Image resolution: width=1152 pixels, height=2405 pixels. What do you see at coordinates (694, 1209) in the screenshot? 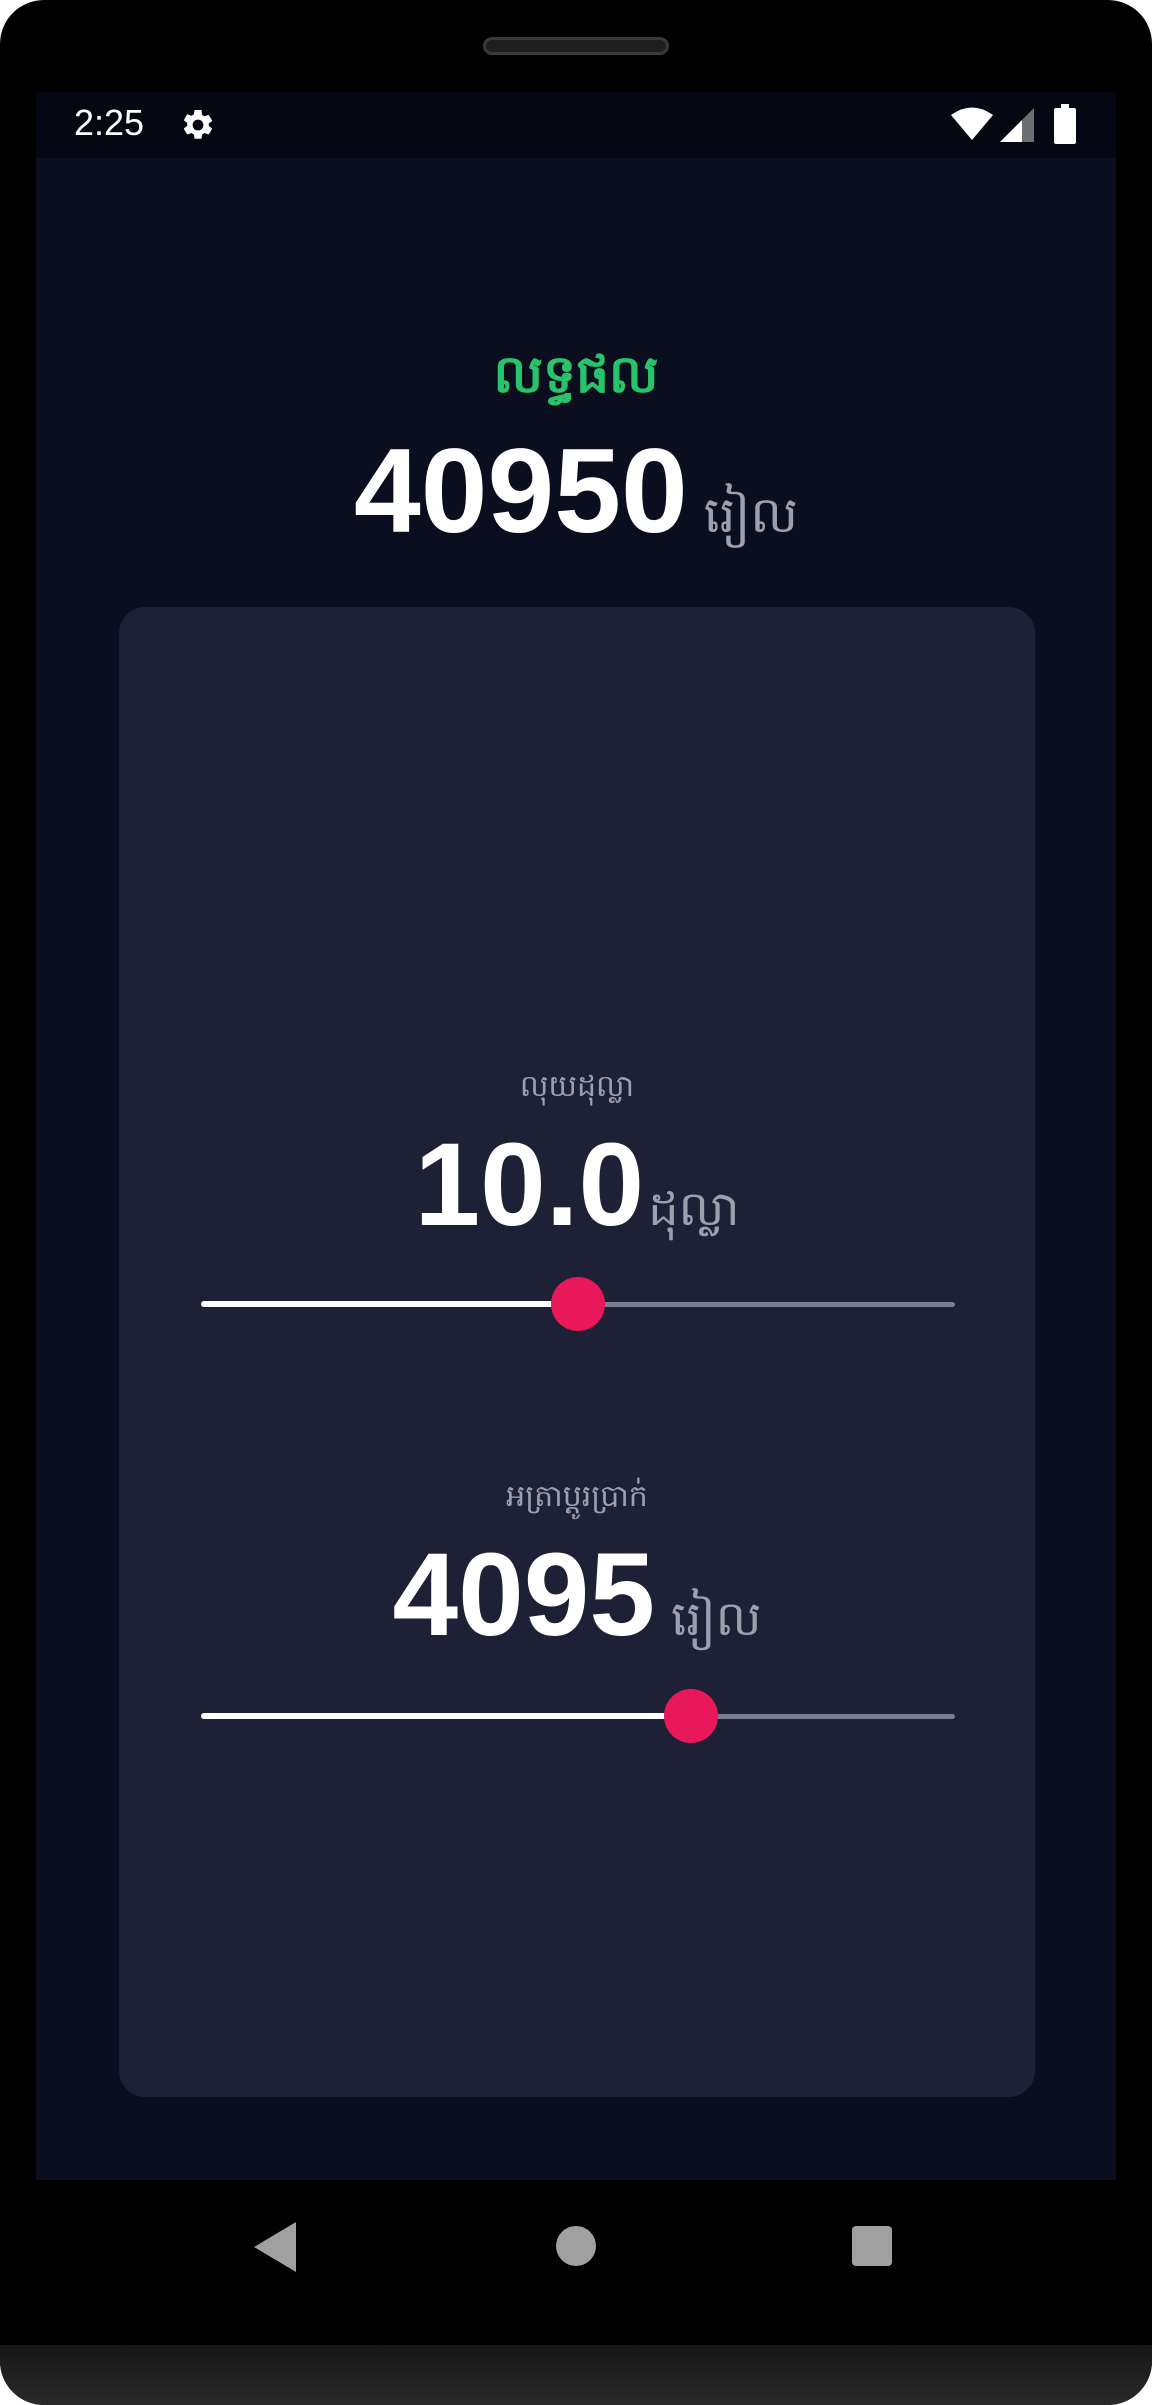
I see `dollar-unit: ដុល្លា` at bounding box center [694, 1209].